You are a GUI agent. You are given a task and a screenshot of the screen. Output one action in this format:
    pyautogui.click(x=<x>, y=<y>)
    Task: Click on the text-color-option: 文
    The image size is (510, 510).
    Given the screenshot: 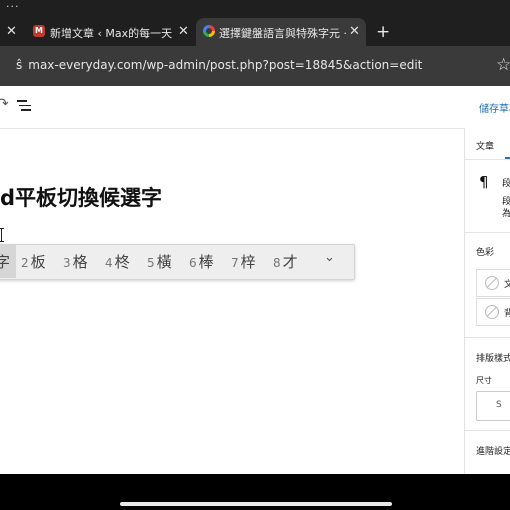 What is the action you would take?
    pyautogui.click(x=493, y=283)
    